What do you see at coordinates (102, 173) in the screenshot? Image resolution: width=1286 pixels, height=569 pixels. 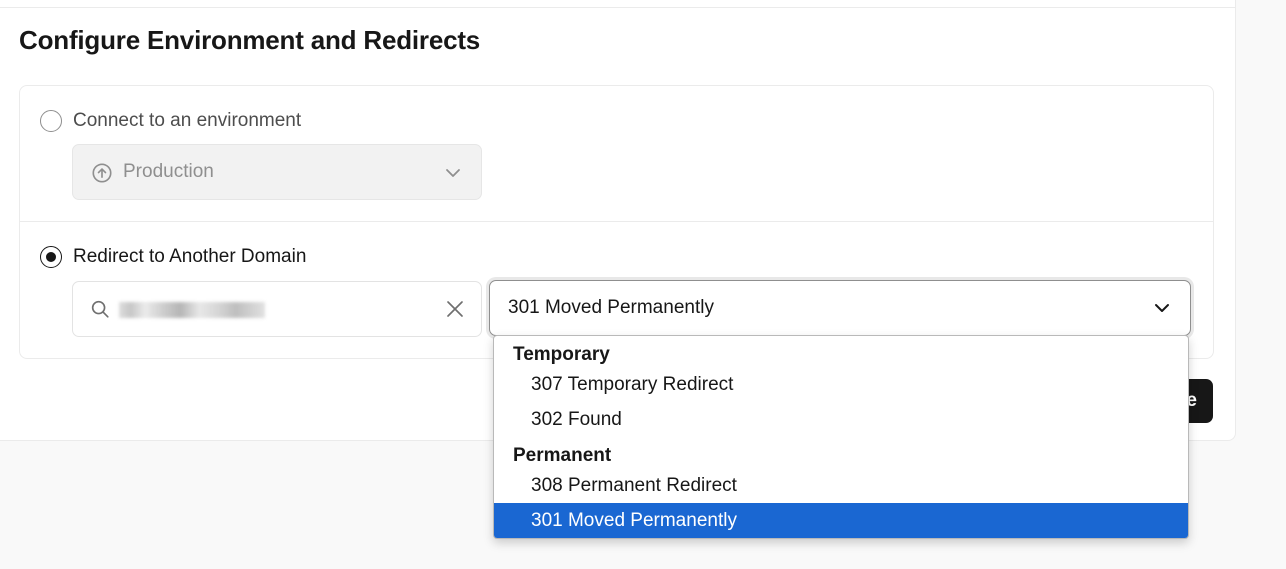 I see `arrow-up-circle-icon` at bounding box center [102, 173].